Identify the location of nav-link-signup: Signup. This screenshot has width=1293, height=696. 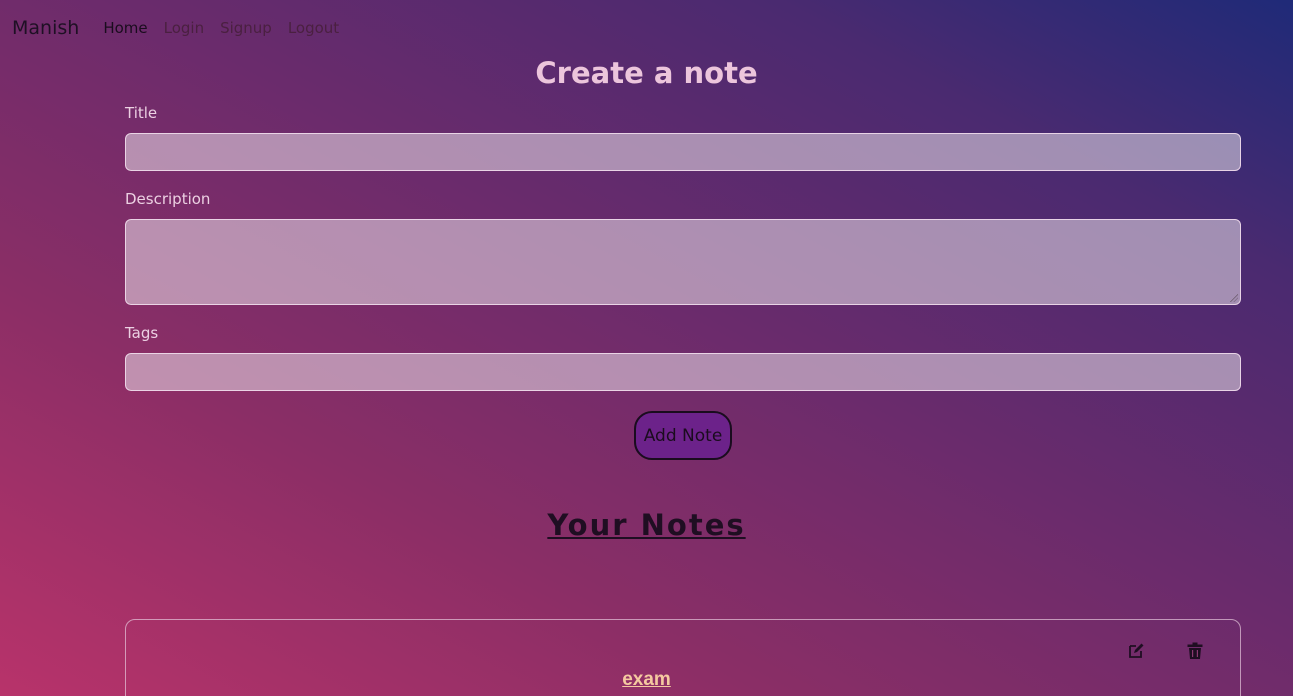
(246, 28).